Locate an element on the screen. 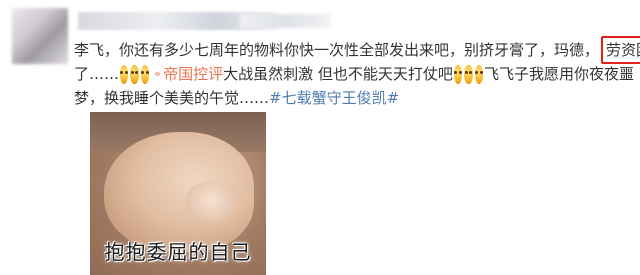  link-icon is located at coordinates (157, 74).